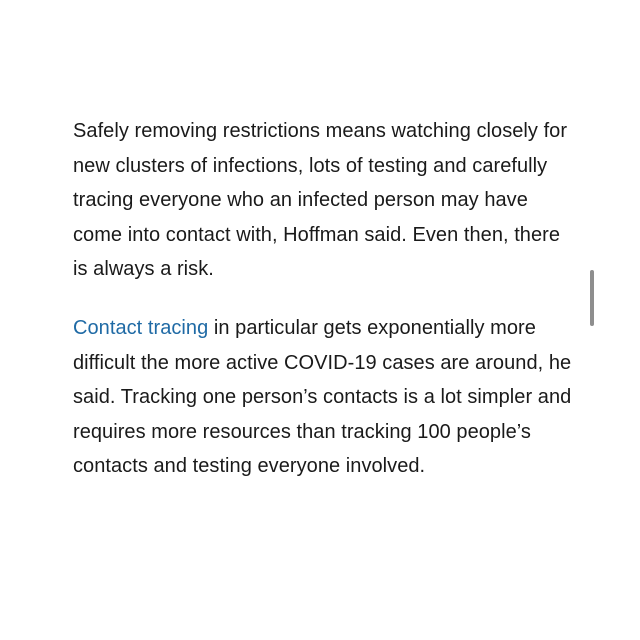  What do you see at coordinates (140, 328) in the screenshot?
I see `contact-tracing-link: Contact tracing` at bounding box center [140, 328].